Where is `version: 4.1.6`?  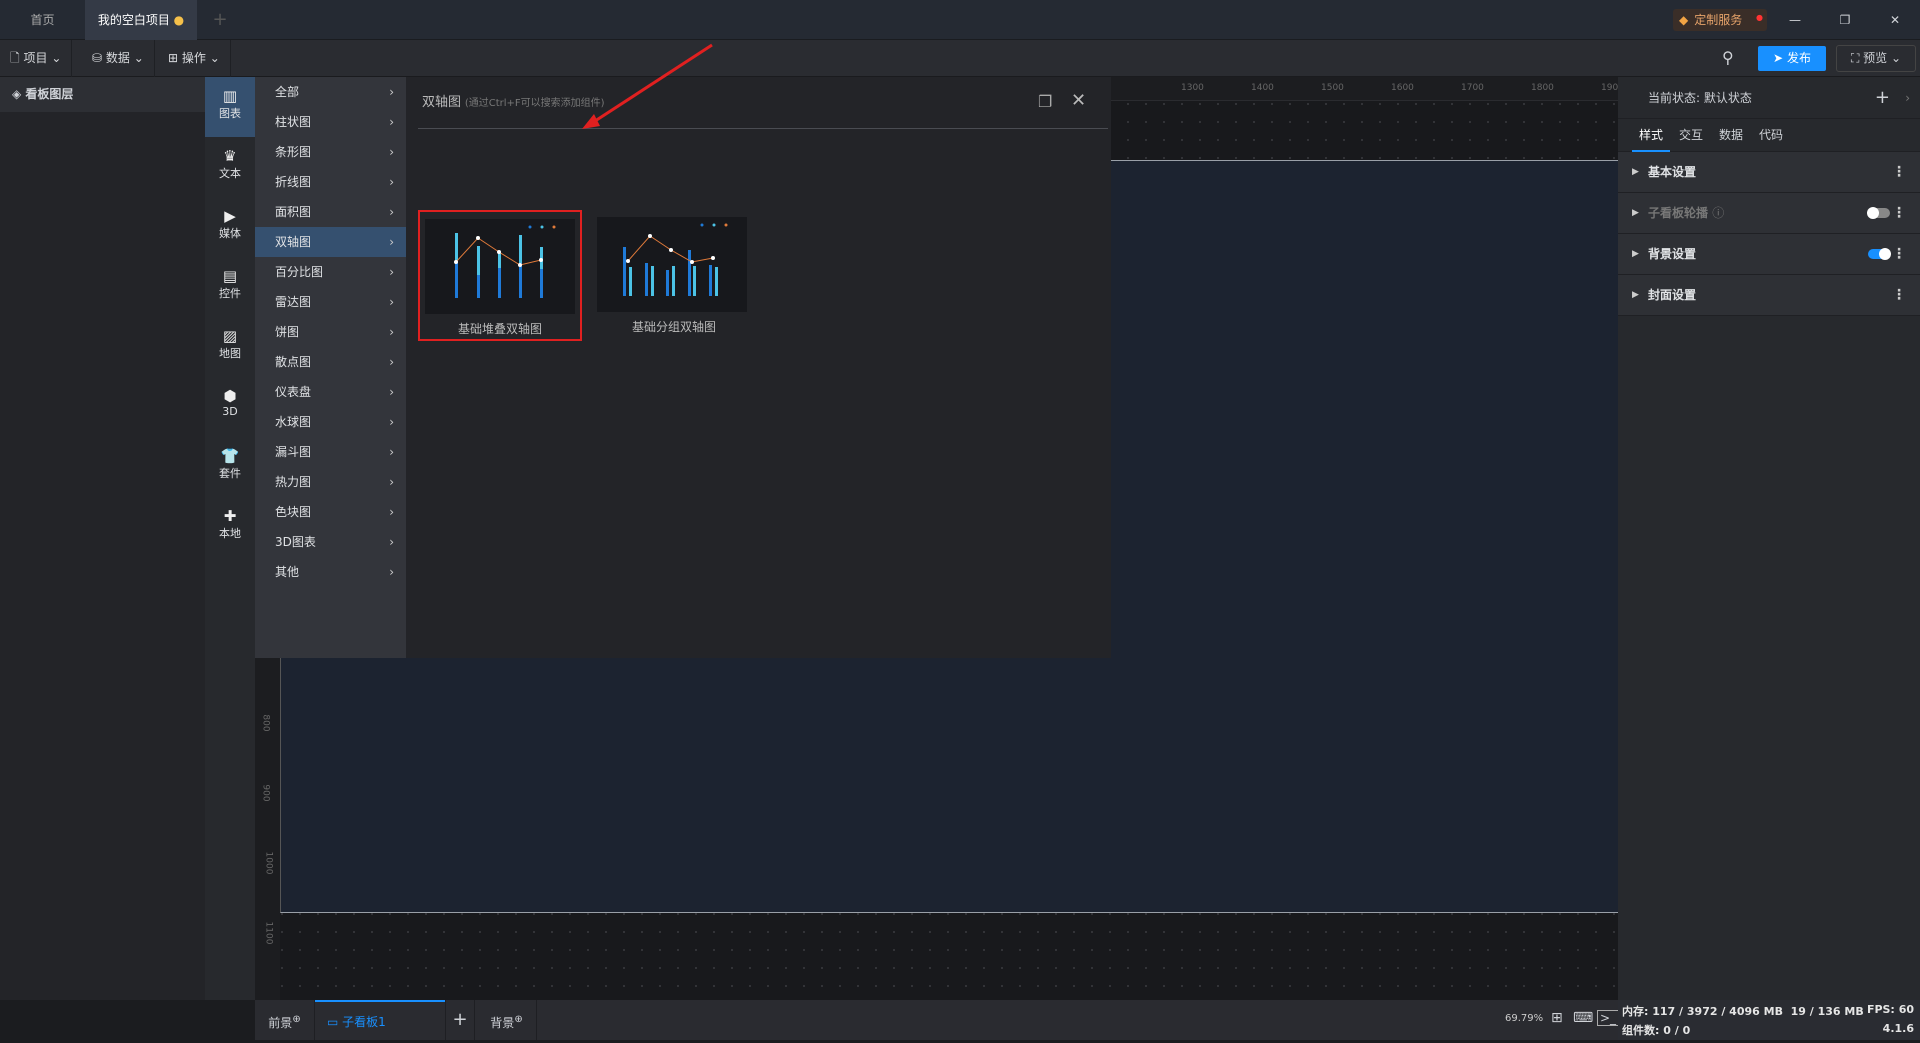
version: 4.1.6 is located at coordinates (1898, 1028).